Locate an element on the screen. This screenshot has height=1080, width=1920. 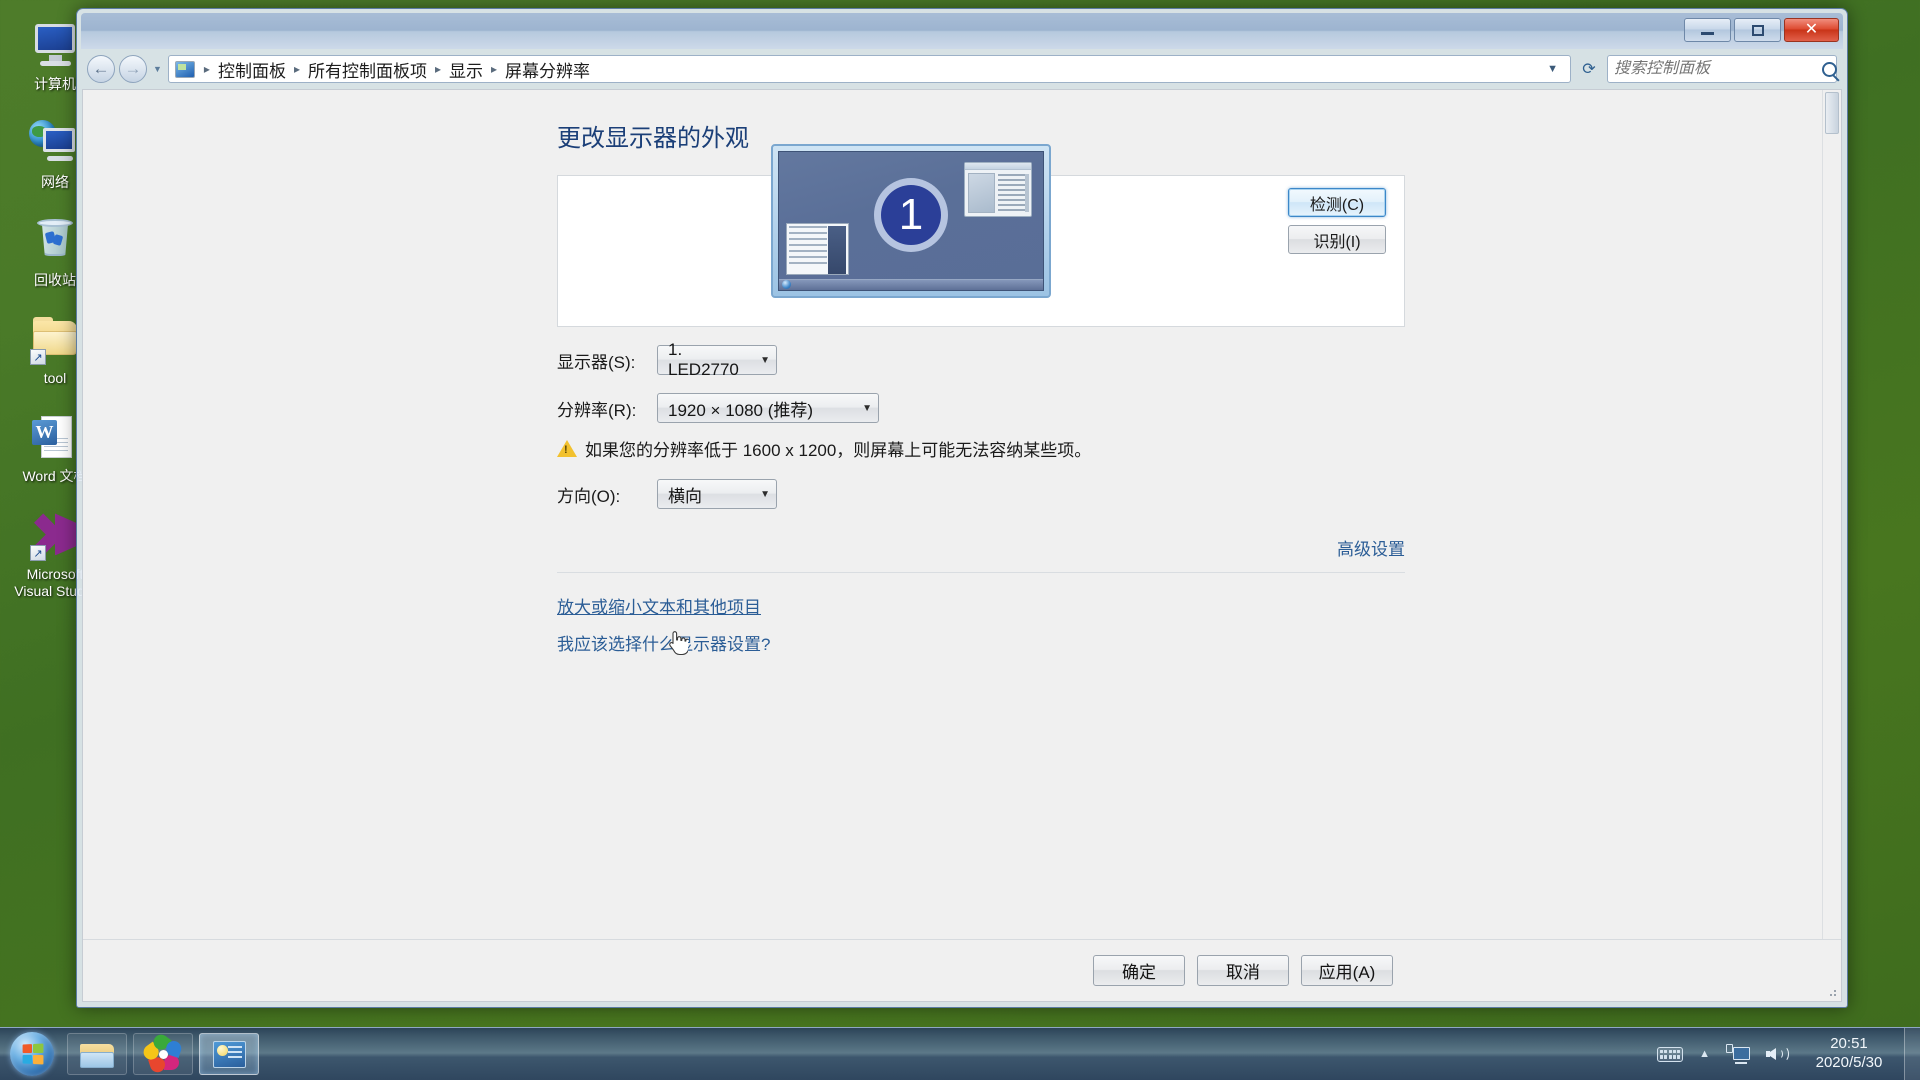
preview-window-mockup is located at coordinates (998, 189).